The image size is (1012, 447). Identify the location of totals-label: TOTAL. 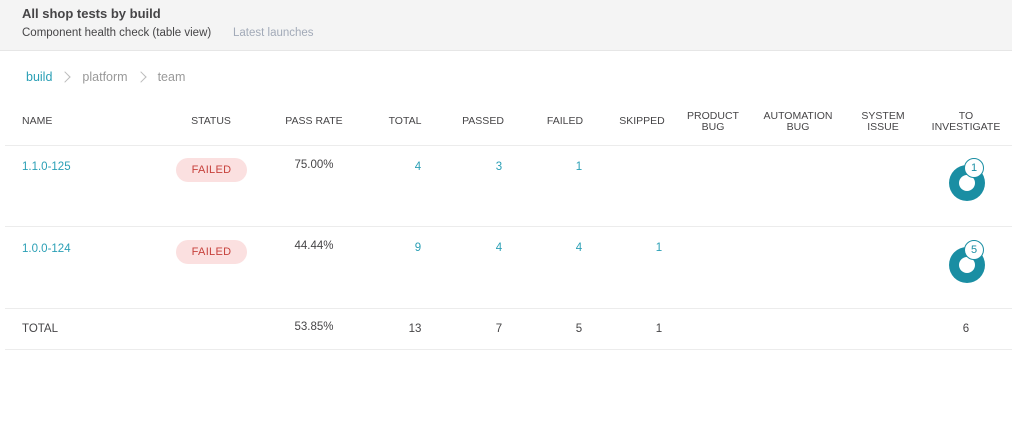
(40, 329).